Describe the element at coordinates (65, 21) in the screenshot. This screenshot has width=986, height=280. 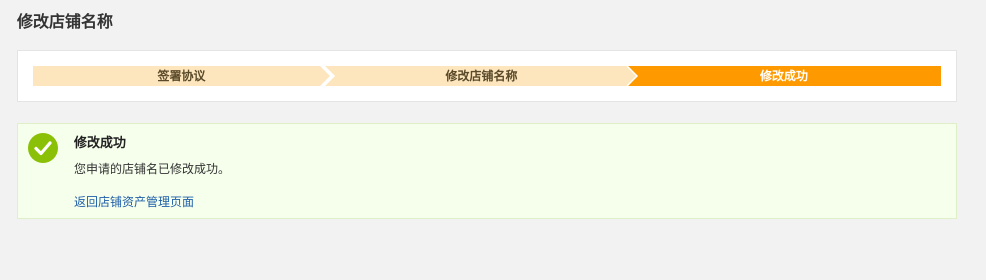
I see `page-title: 修改店铺名称` at that location.